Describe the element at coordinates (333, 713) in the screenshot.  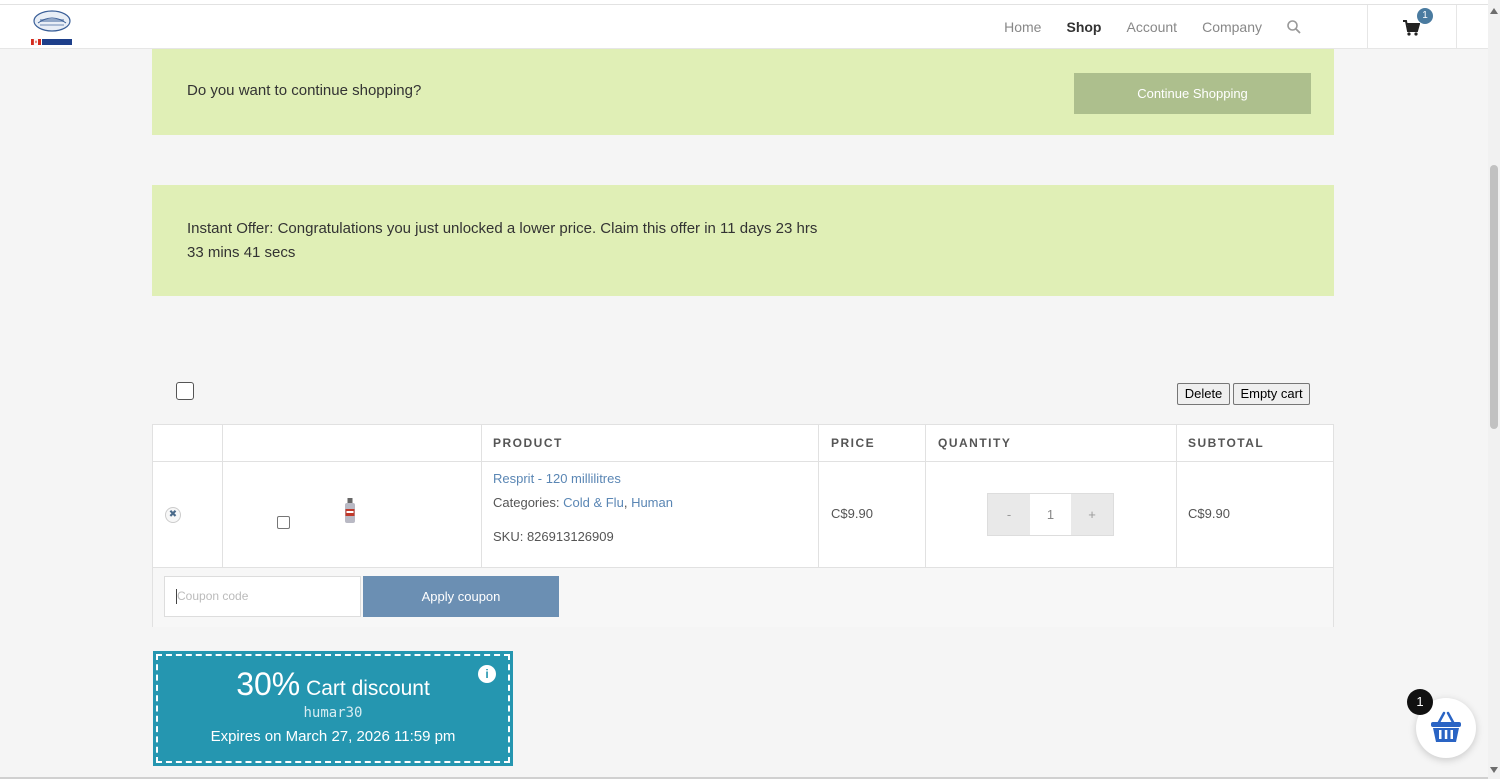
I see `discount-code: humar30` at that location.